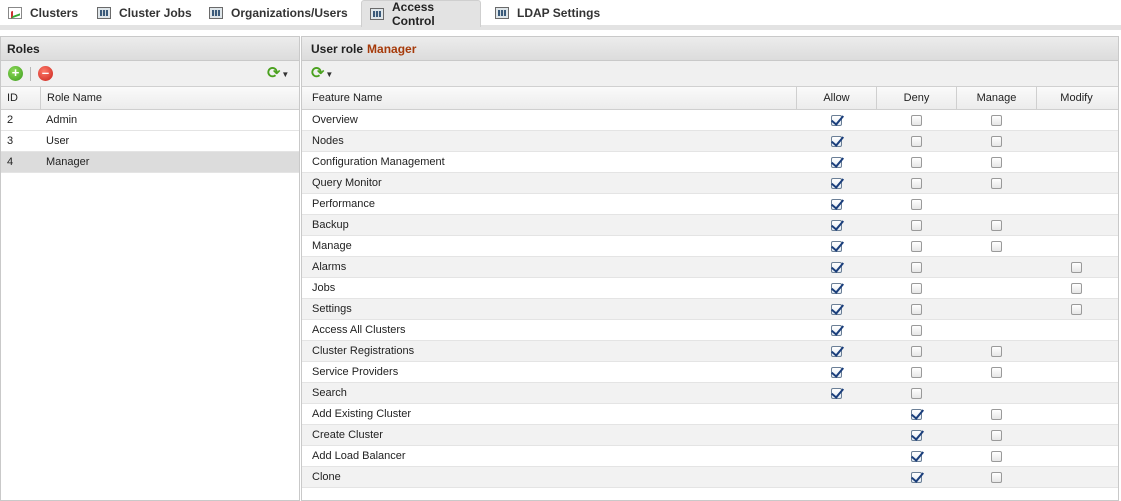  Describe the element at coordinates (150, 162) in the screenshot. I see `table-row: 4 Manager` at that location.